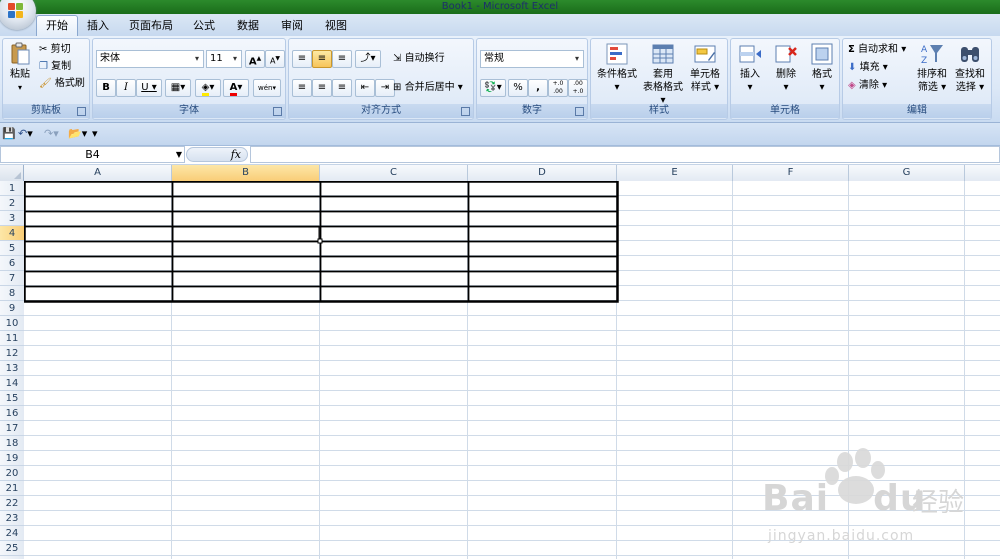 The height and width of the screenshot is (559, 1000). What do you see at coordinates (236, 88) in the screenshot?
I see `font-color-button: A▾` at bounding box center [236, 88].